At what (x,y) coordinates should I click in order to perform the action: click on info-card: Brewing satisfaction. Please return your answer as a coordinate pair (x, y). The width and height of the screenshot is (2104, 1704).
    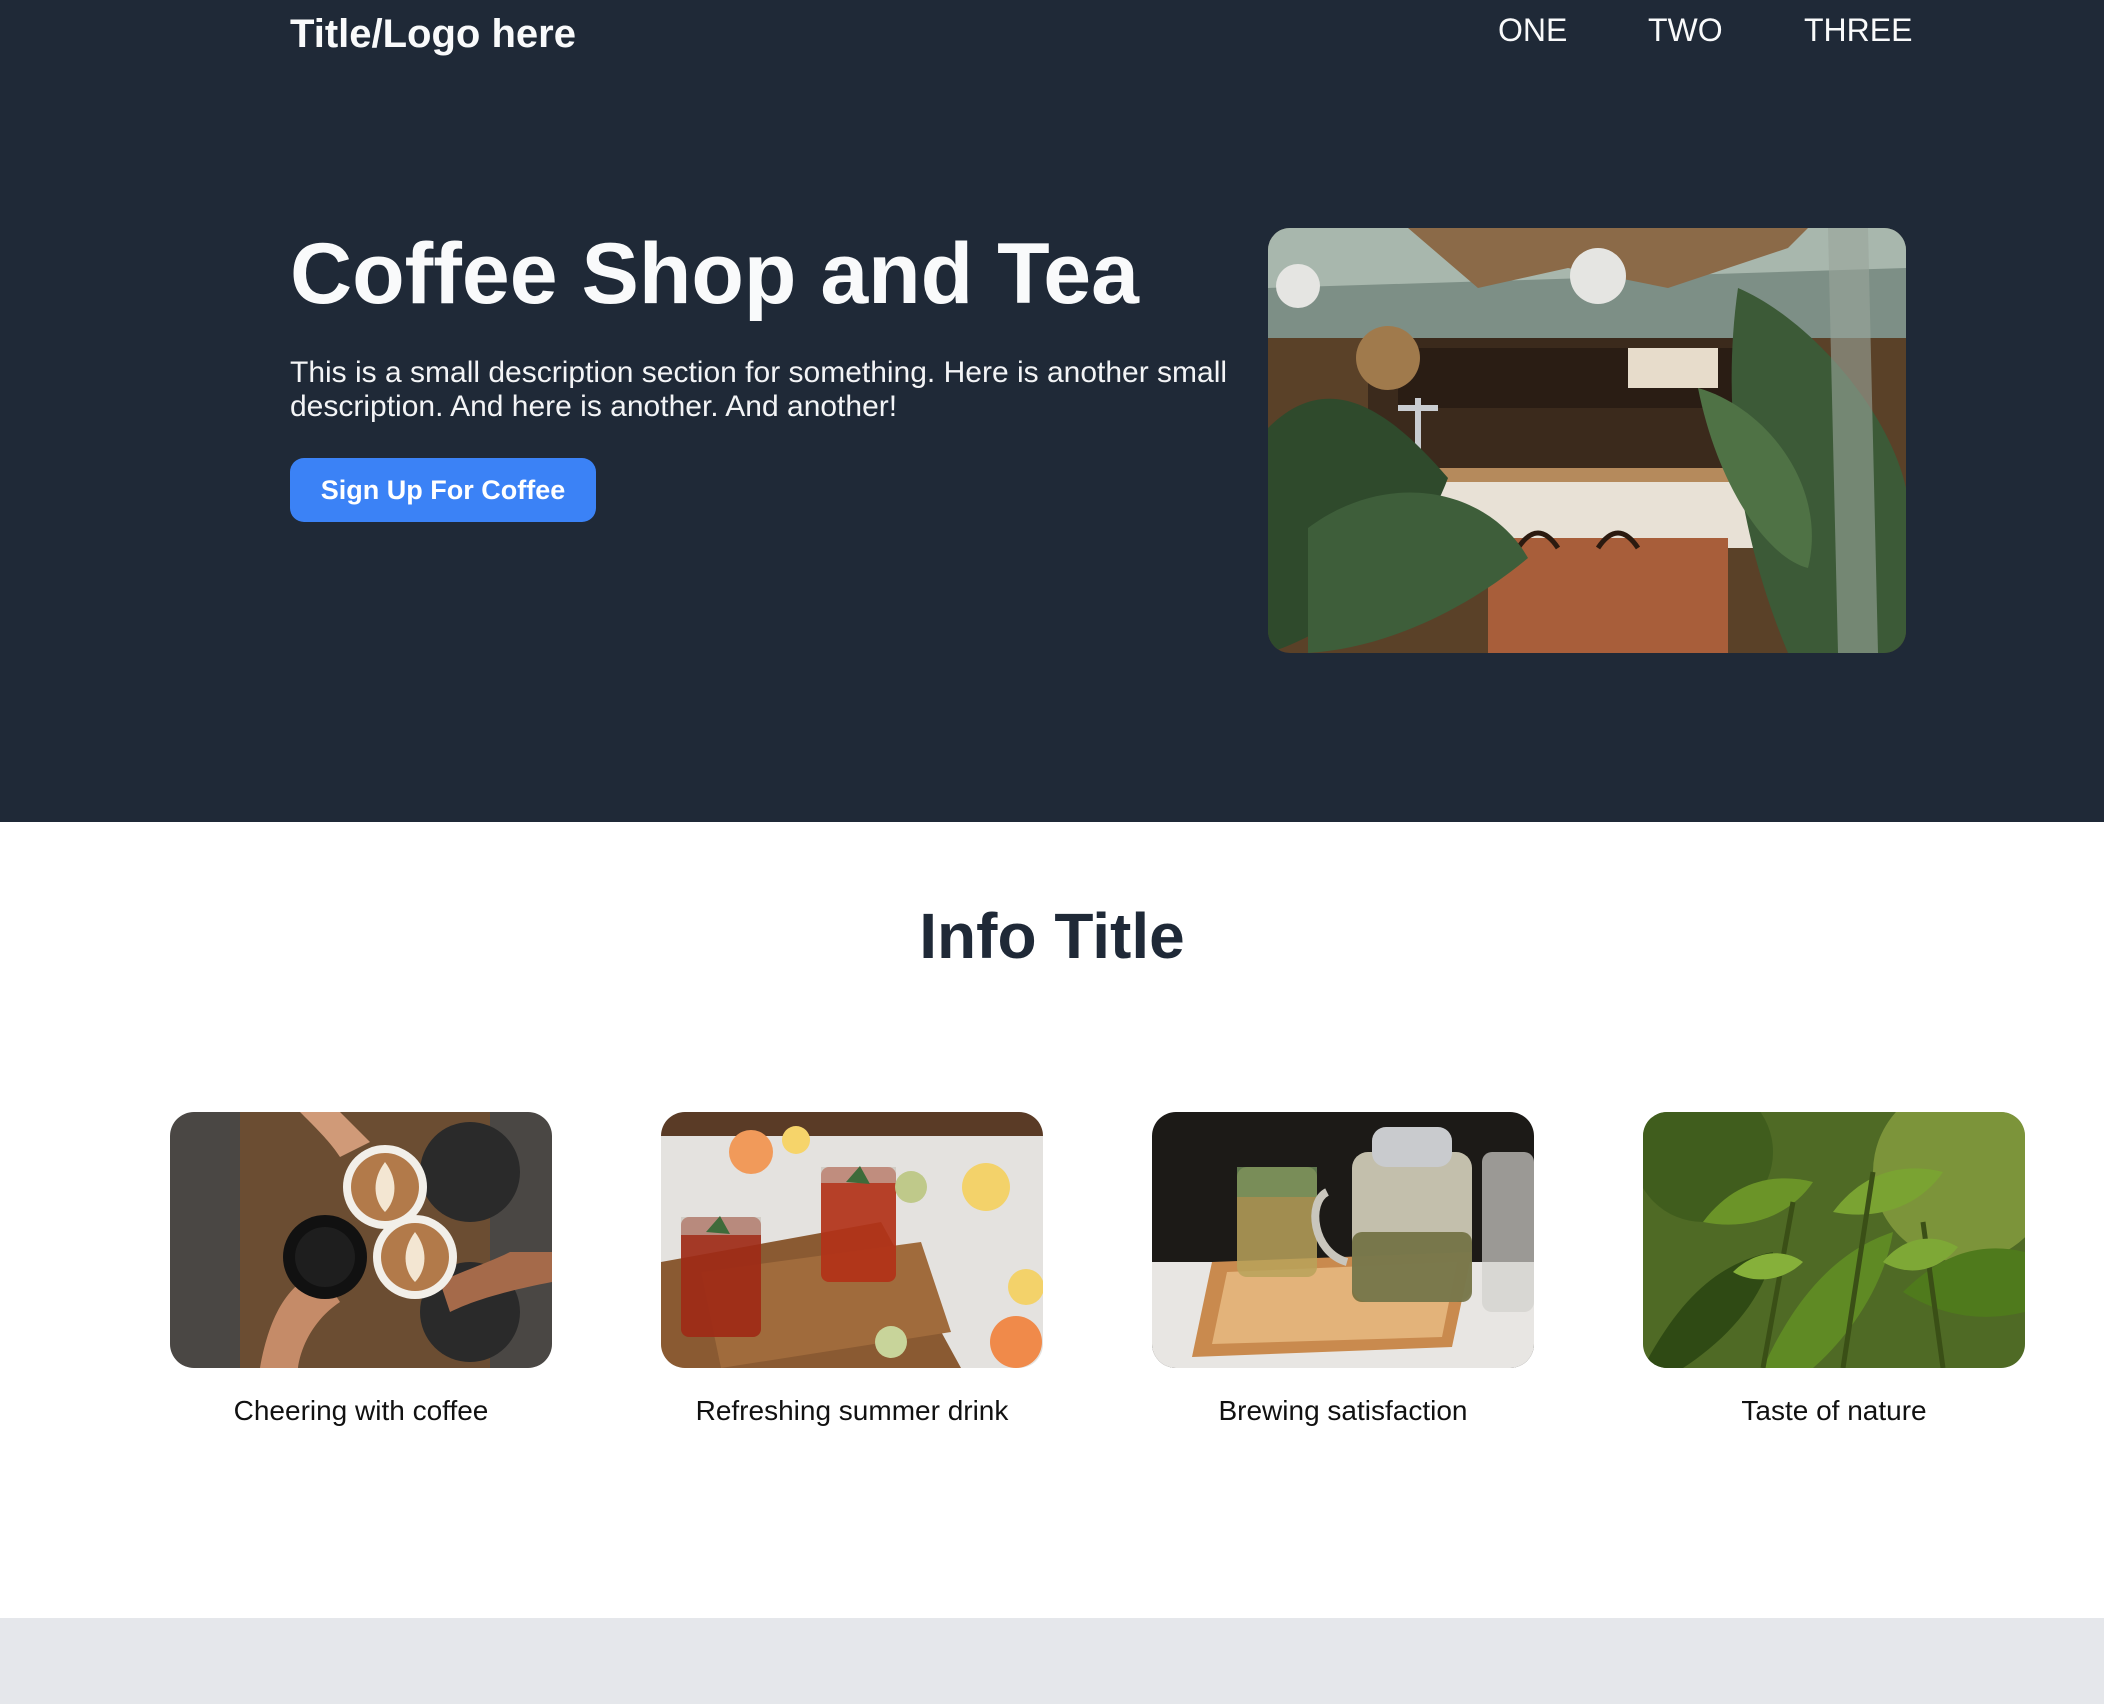
    Looking at the image, I should click on (1343, 1270).